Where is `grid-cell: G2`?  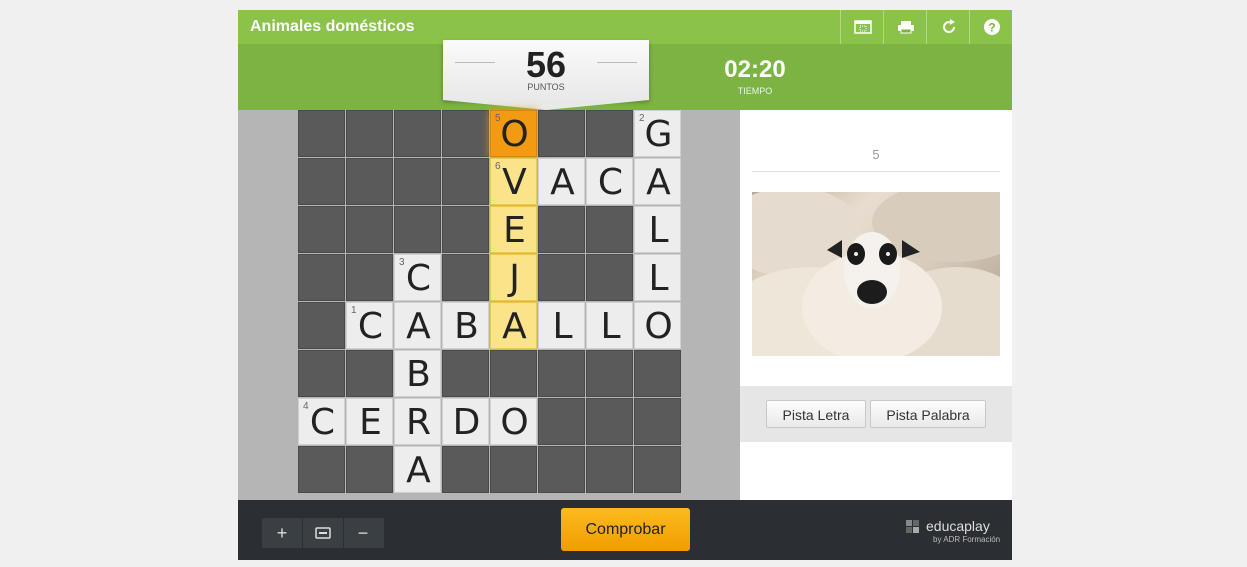 grid-cell: G2 is located at coordinates (657, 133).